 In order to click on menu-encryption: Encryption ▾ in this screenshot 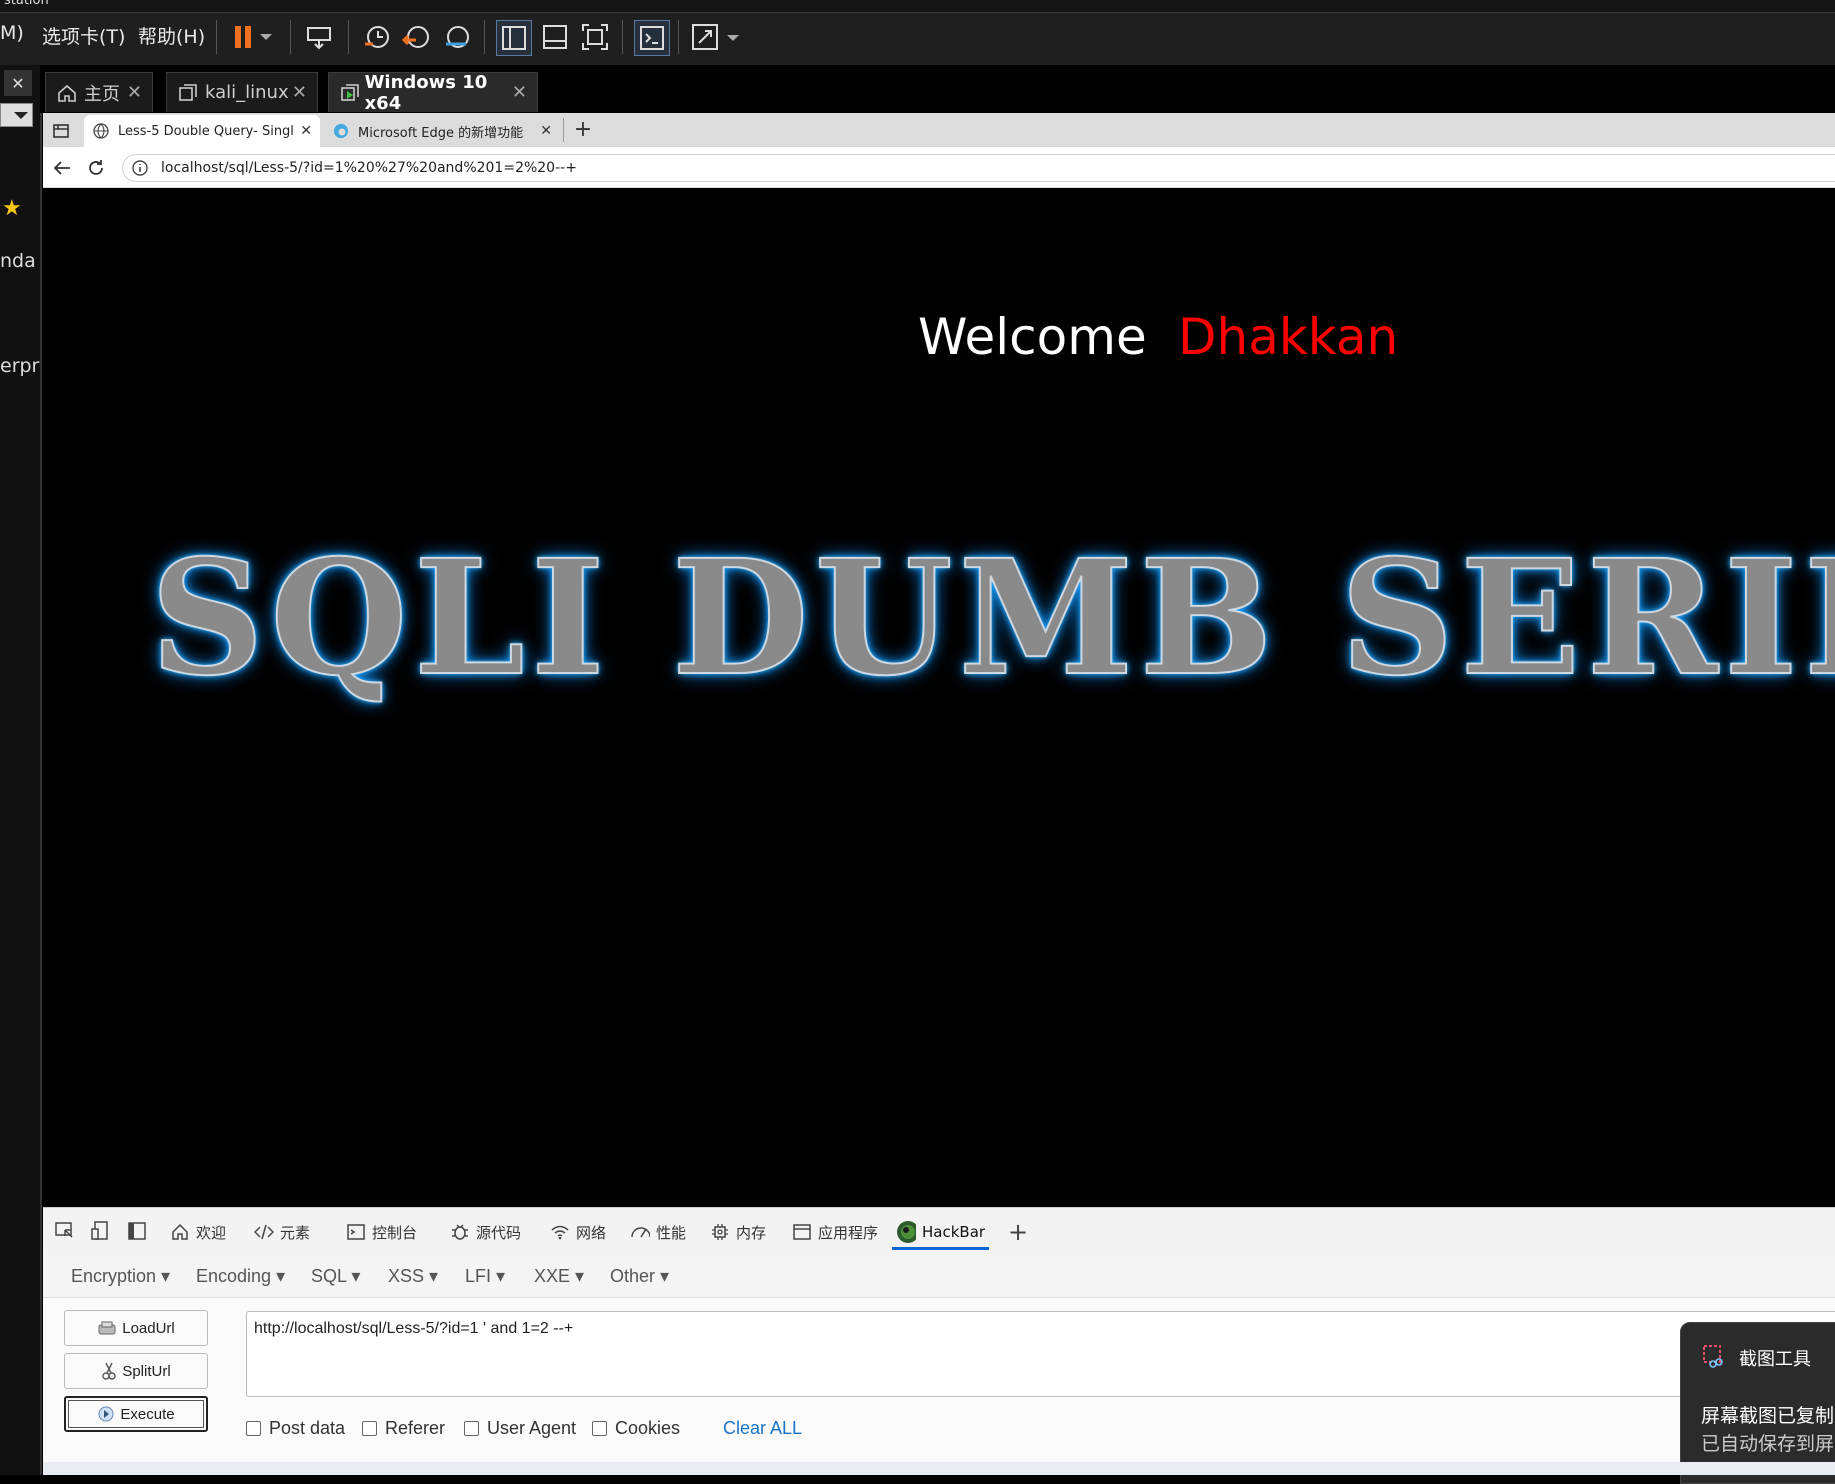, I will do `click(120, 1276)`.